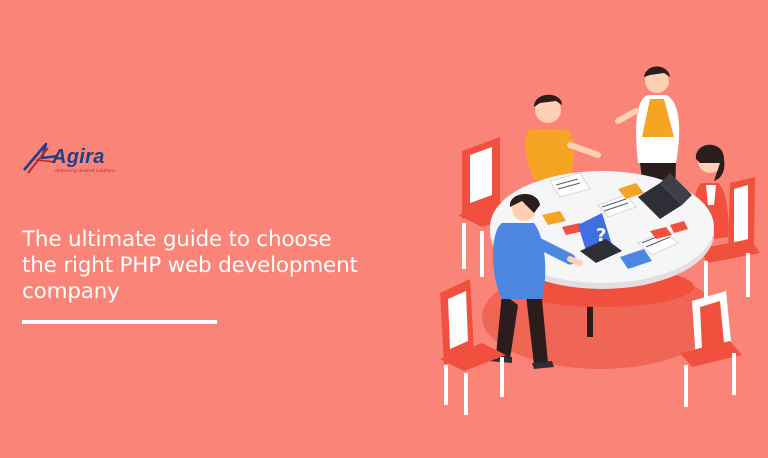  What do you see at coordinates (119, 322) in the screenshot?
I see `headline-underline` at bounding box center [119, 322].